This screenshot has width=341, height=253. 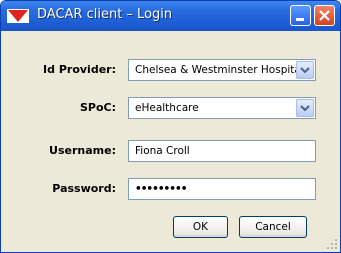 What do you see at coordinates (97, 107) in the screenshot?
I see `spoc-label: SPoC:` at bounding box center [97, 107].